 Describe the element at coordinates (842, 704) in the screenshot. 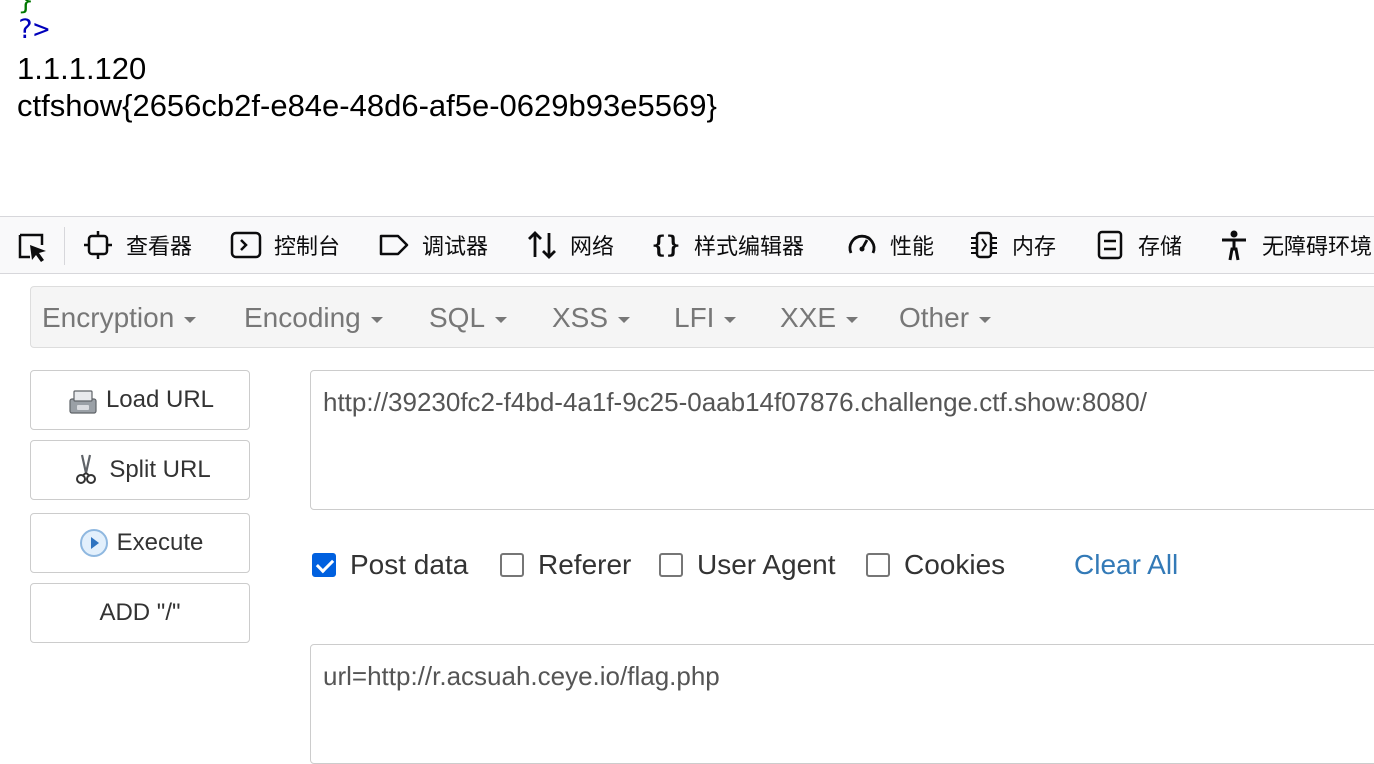

I see `post-data-input: url=http://r.acsuah.ceye.io/flag.php` at that location.